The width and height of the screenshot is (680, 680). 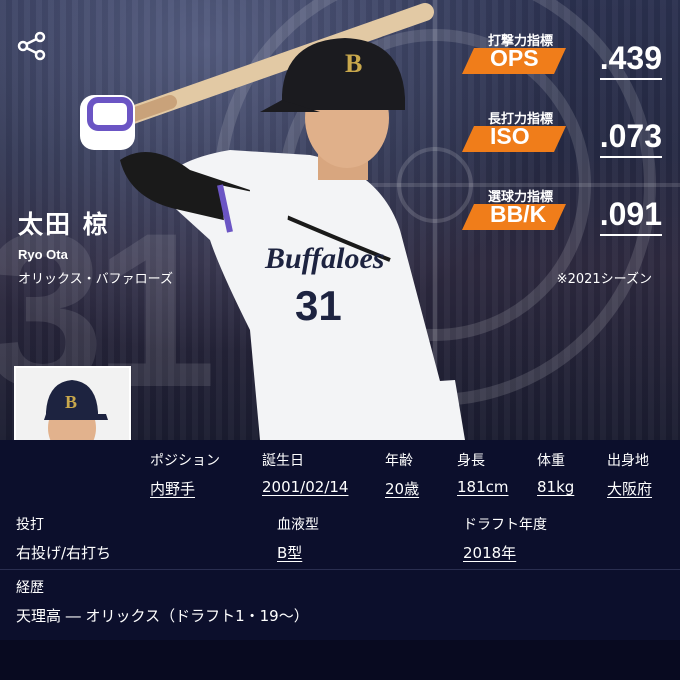 I want to click on bio-value-link: 181cm, so click(x=483, y=487).